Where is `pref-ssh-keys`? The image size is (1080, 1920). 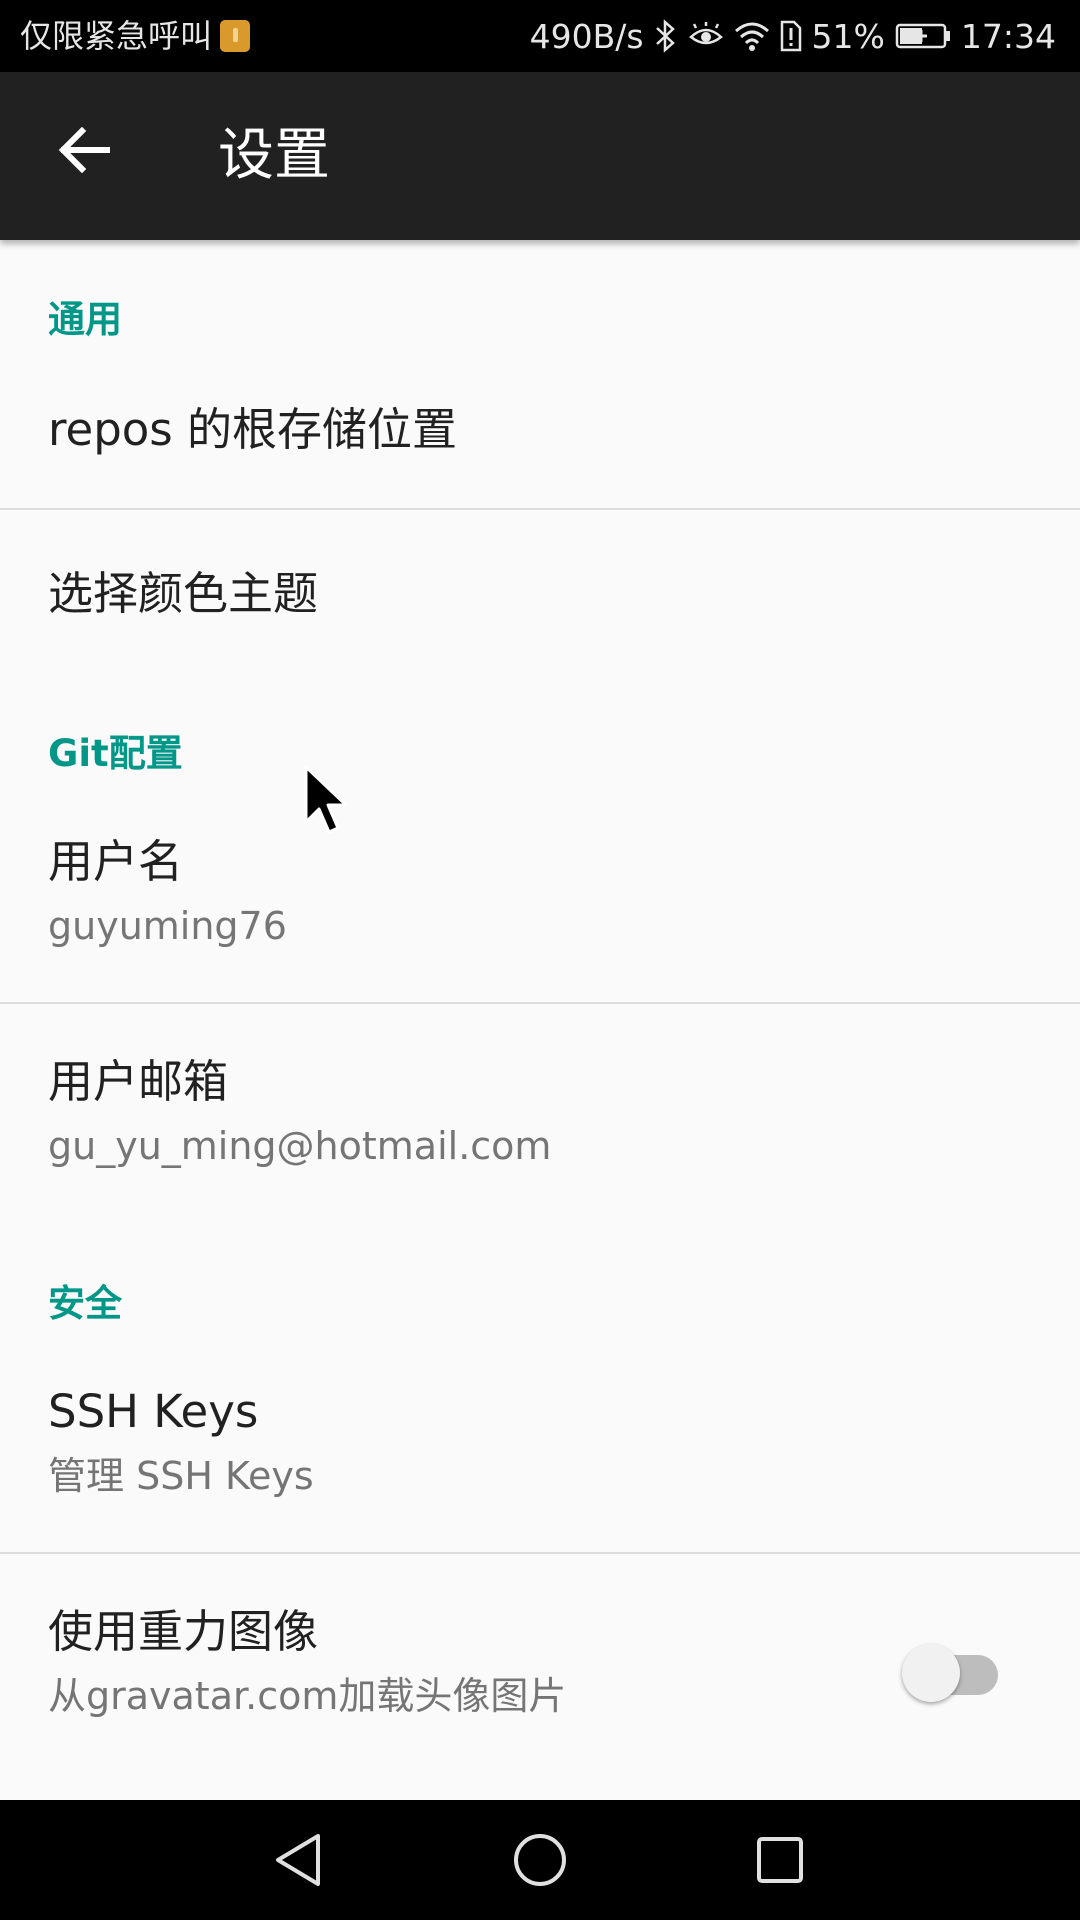
pref-ssh-keys is located at coordinates (540, 1450).